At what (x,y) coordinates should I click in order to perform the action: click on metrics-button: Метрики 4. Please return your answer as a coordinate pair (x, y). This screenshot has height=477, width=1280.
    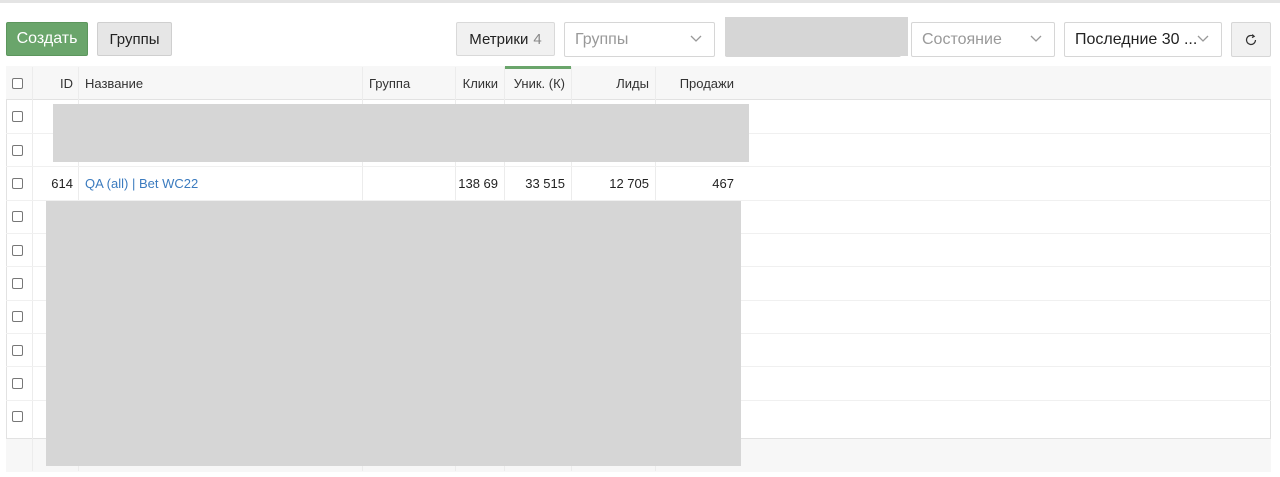
    Looking at the image, I should click on (505, 39).